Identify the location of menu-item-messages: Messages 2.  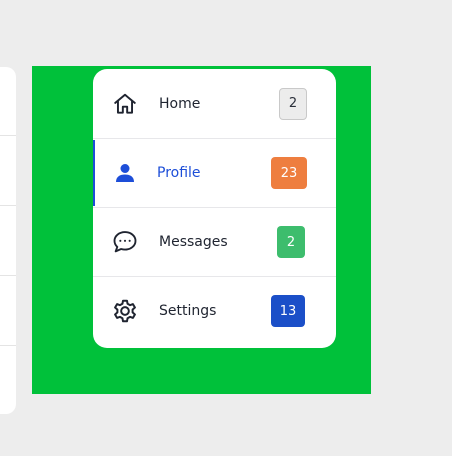
(214, 241).